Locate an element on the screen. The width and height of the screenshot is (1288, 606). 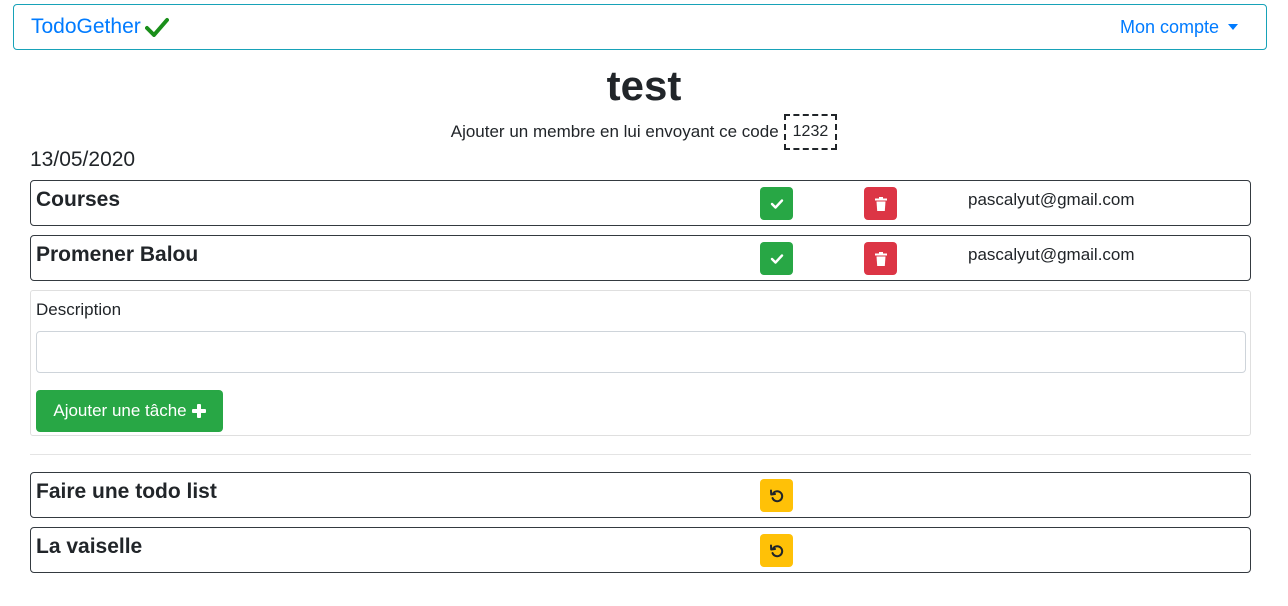
task-label: Faire une todo list is located at coordinates (126, 491).